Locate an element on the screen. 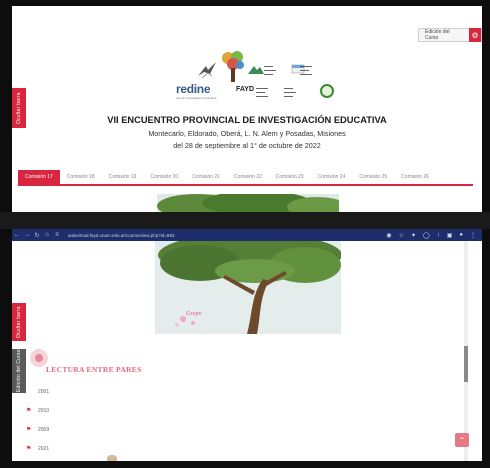 The height and width of the screenshot is (468, 490). site-info-icon: ≡ is located at coordinates (57, 235).